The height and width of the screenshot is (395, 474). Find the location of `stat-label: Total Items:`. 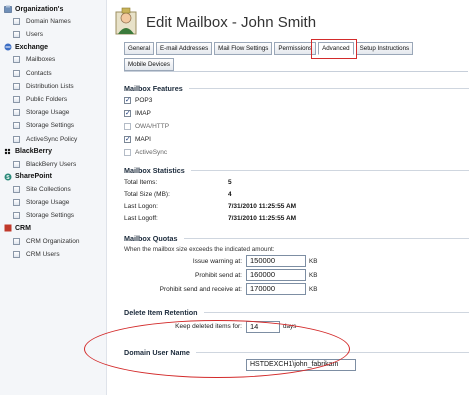

stat-label: Total Items: is located at coordinates (141, 182).